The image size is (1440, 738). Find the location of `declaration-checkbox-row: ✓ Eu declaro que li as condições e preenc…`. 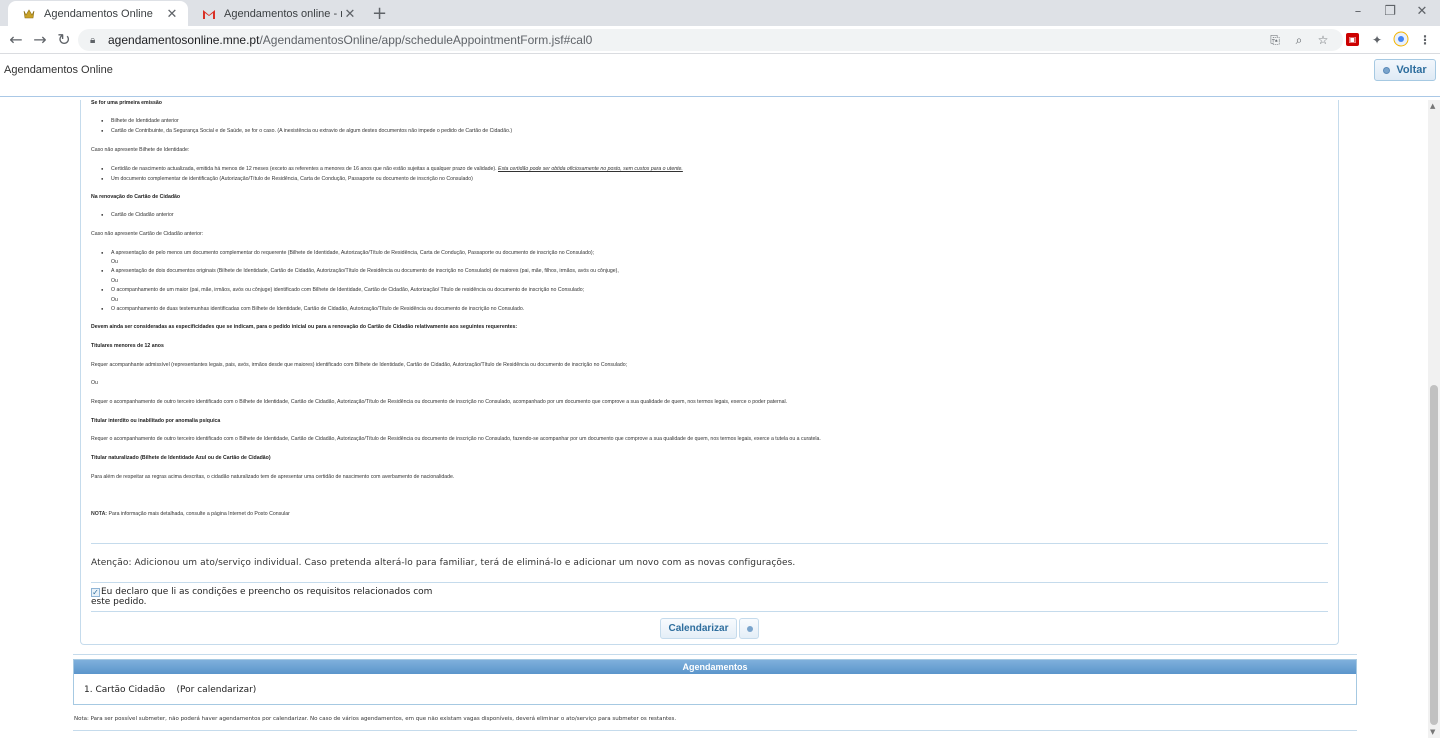

declaration-checkbox-row: ✓ Eu declaro que li as condições e preenc… is located at coordinates (271, 597).